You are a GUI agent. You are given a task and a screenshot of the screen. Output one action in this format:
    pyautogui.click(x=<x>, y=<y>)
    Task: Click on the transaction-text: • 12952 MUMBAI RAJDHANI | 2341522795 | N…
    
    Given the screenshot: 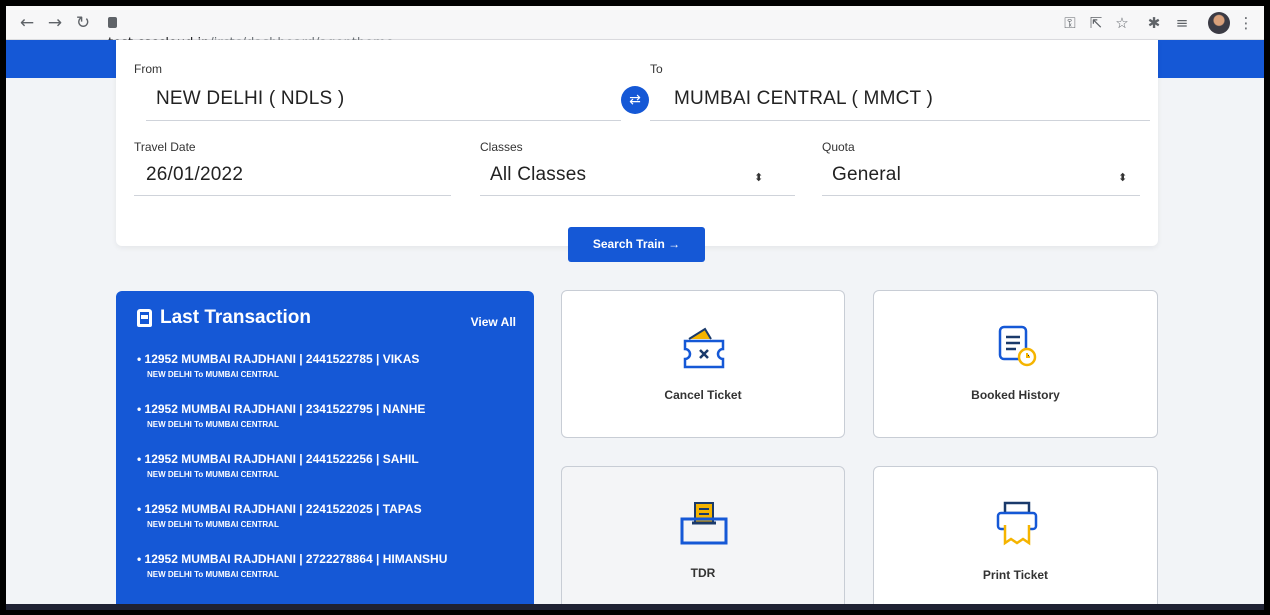 What is the action you would take?
    pyautogui.click(x=281, y=409)
    